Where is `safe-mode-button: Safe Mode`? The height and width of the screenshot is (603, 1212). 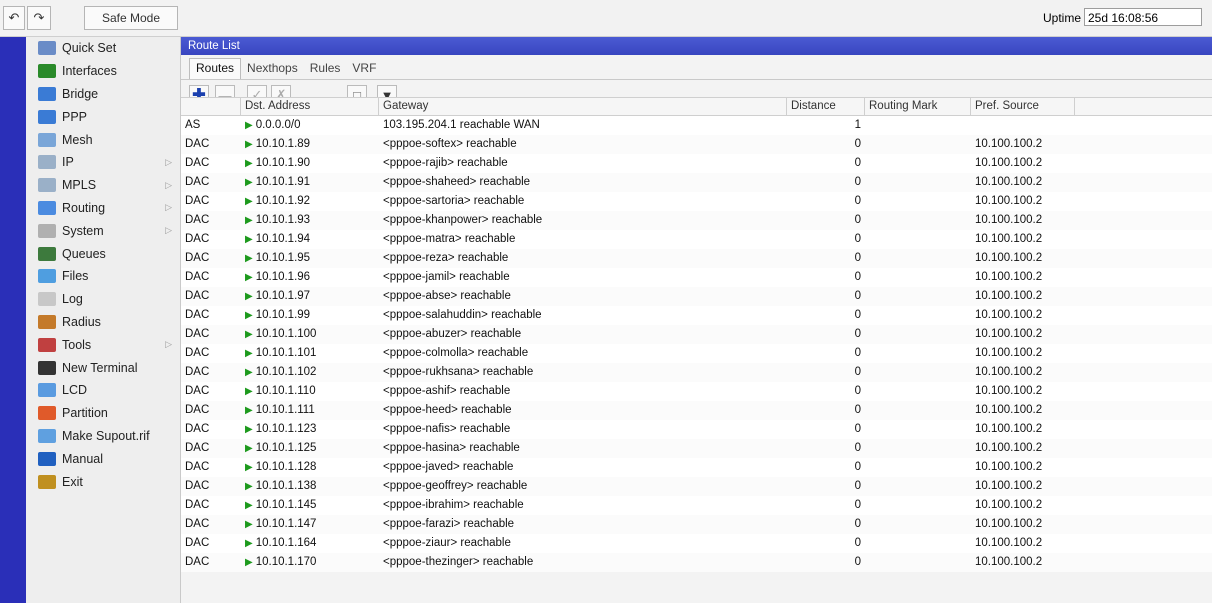
safe-mode-button: Safe Mode is located at coordinates (131, 18).